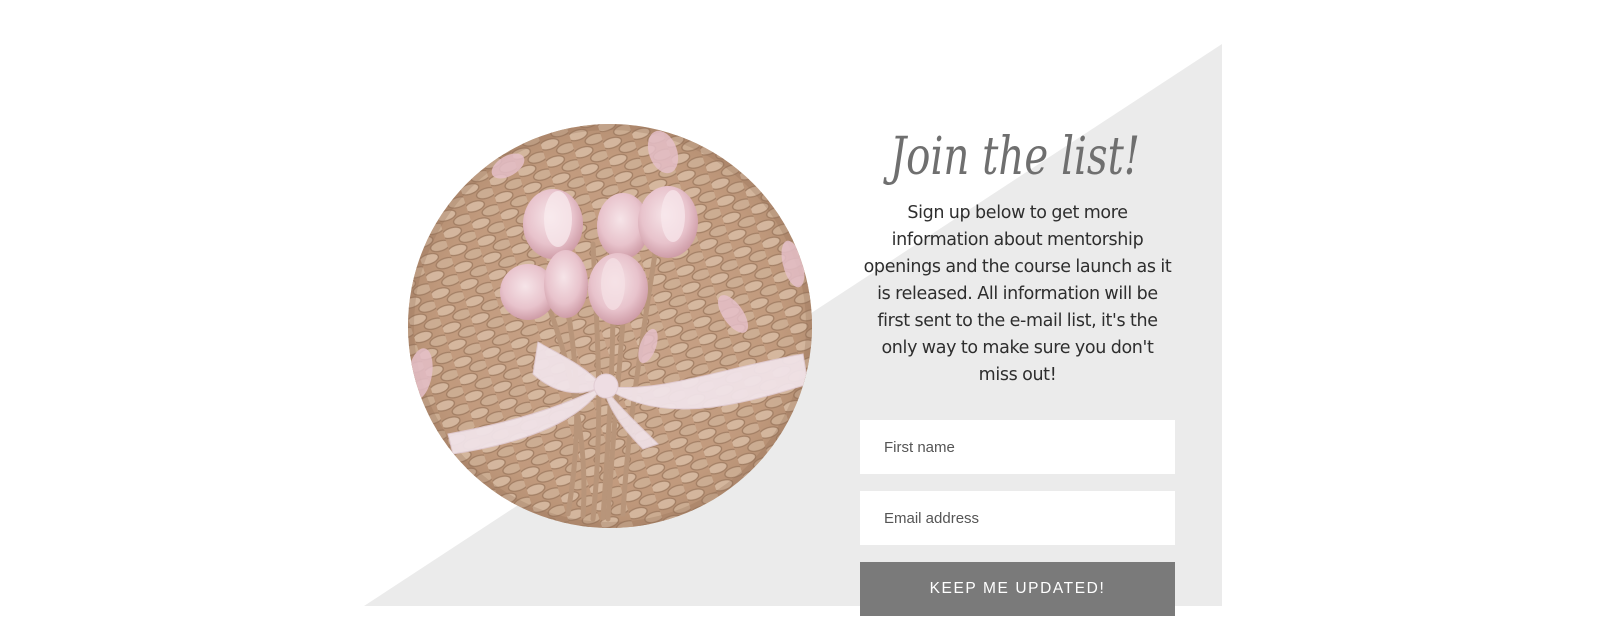  Describe the element at coordinates (1017, 447) in the screenshot. I see `first-name-input` at that location.